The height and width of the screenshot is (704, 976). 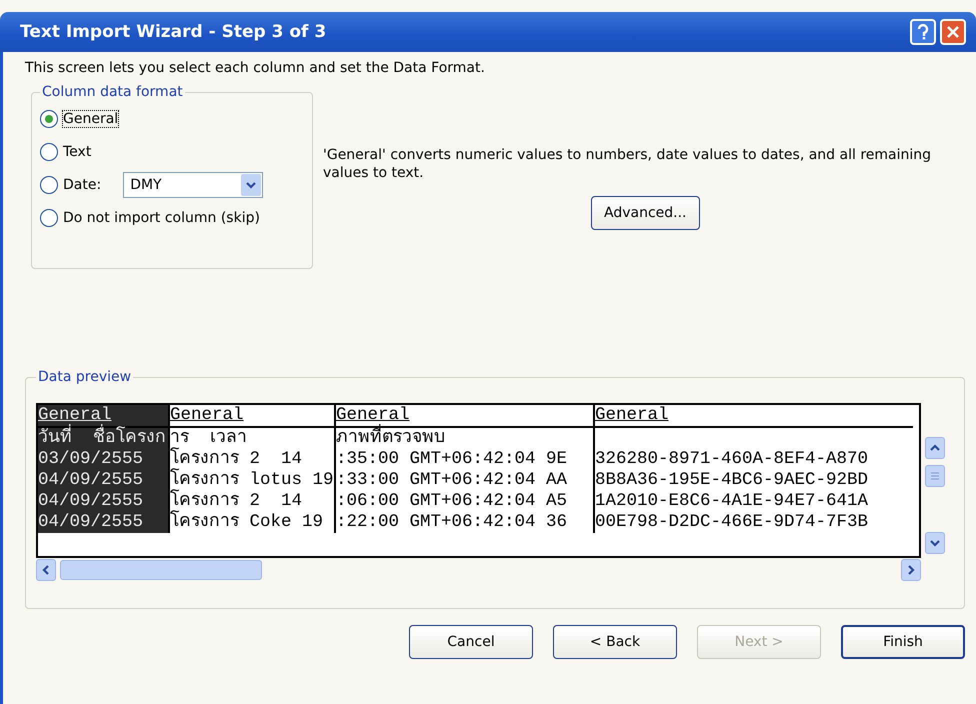 I want to click on table-cell: โครงการ Coke 19, so click(x=251, y=522).